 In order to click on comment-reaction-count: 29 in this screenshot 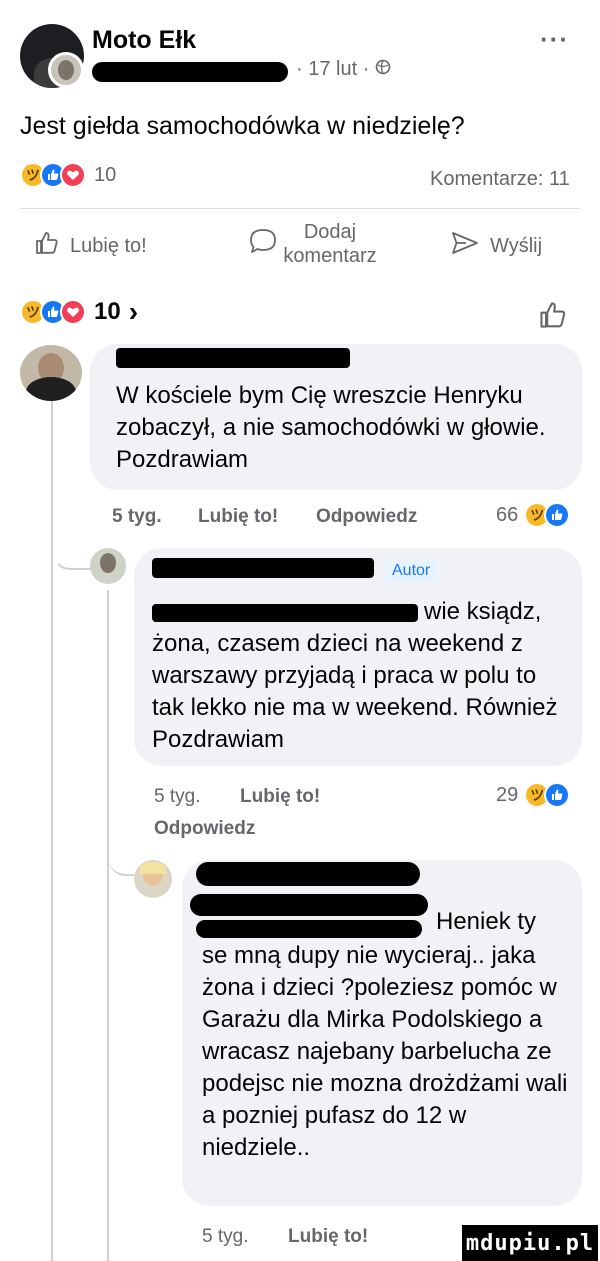, I will do `click(507, 794)`.